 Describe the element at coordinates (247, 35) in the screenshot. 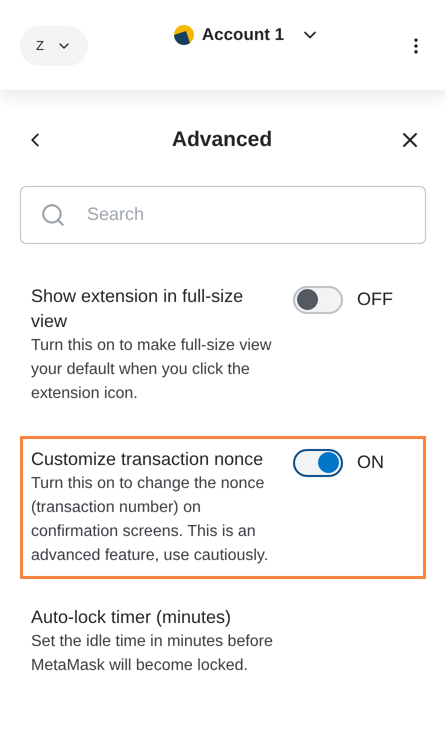

I see `account-selector: Account 1` at that location.